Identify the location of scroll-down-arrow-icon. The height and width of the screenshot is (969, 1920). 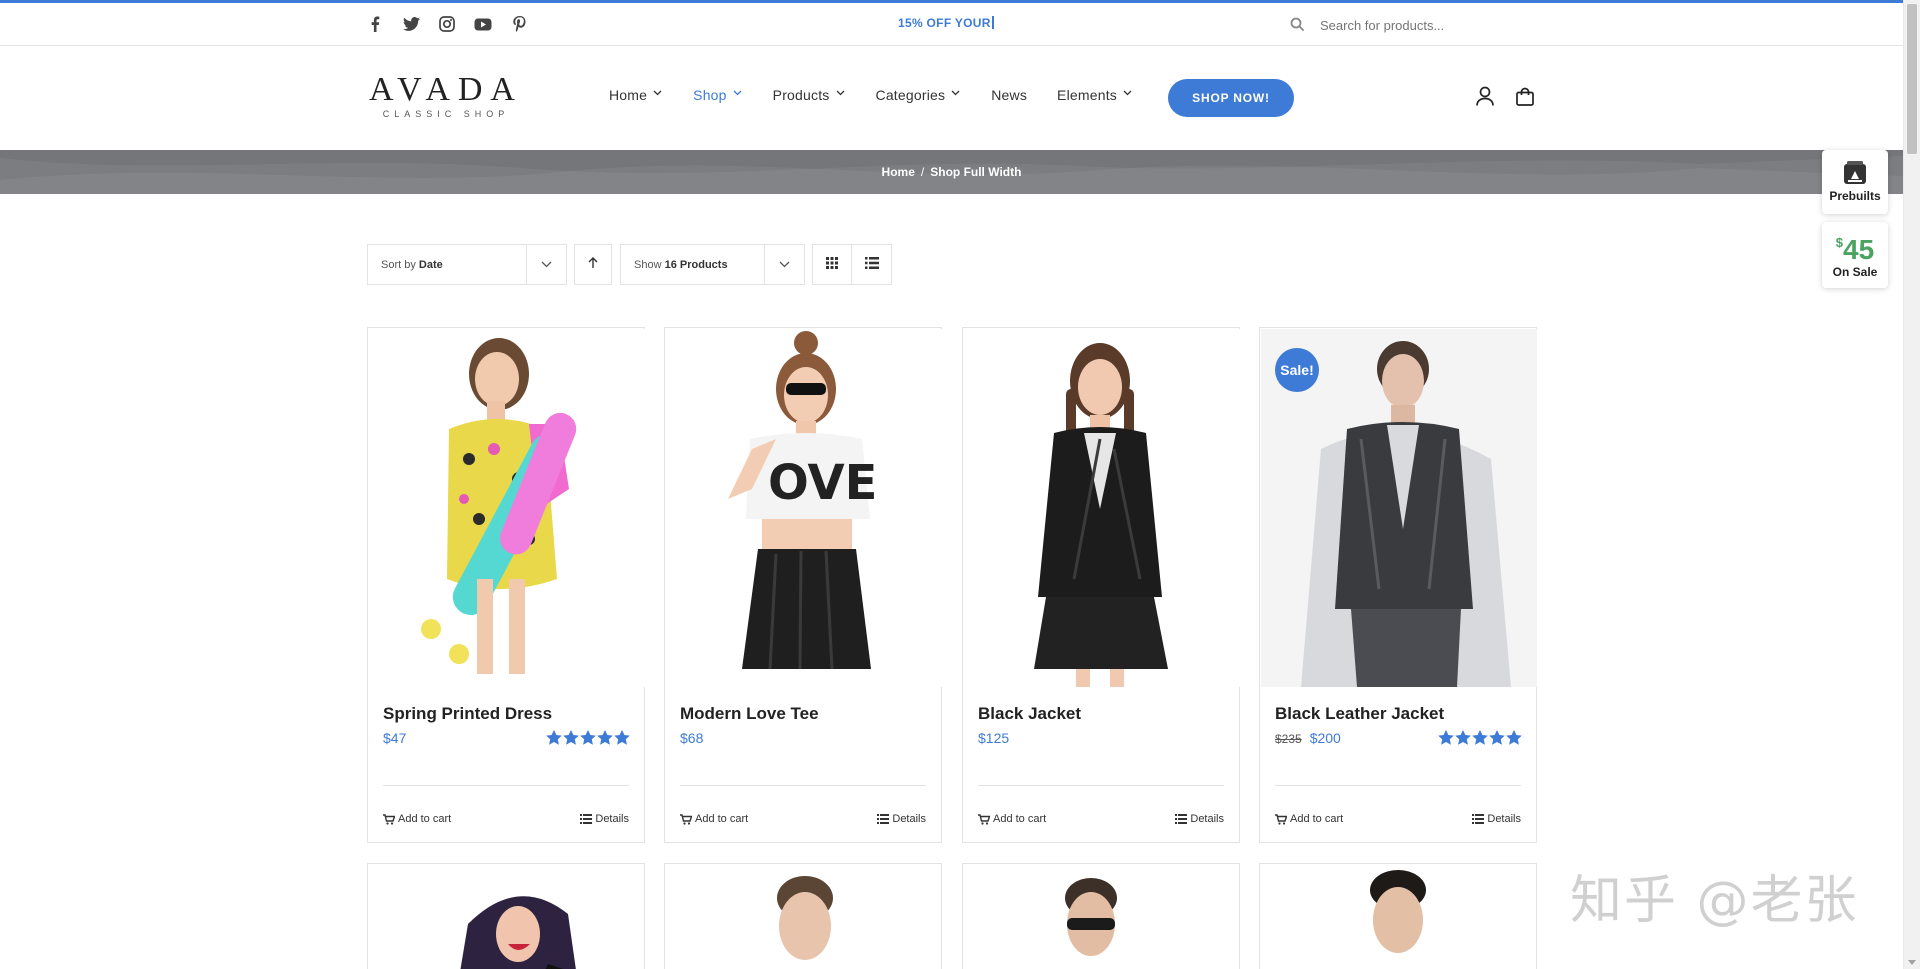
(1912, 962).